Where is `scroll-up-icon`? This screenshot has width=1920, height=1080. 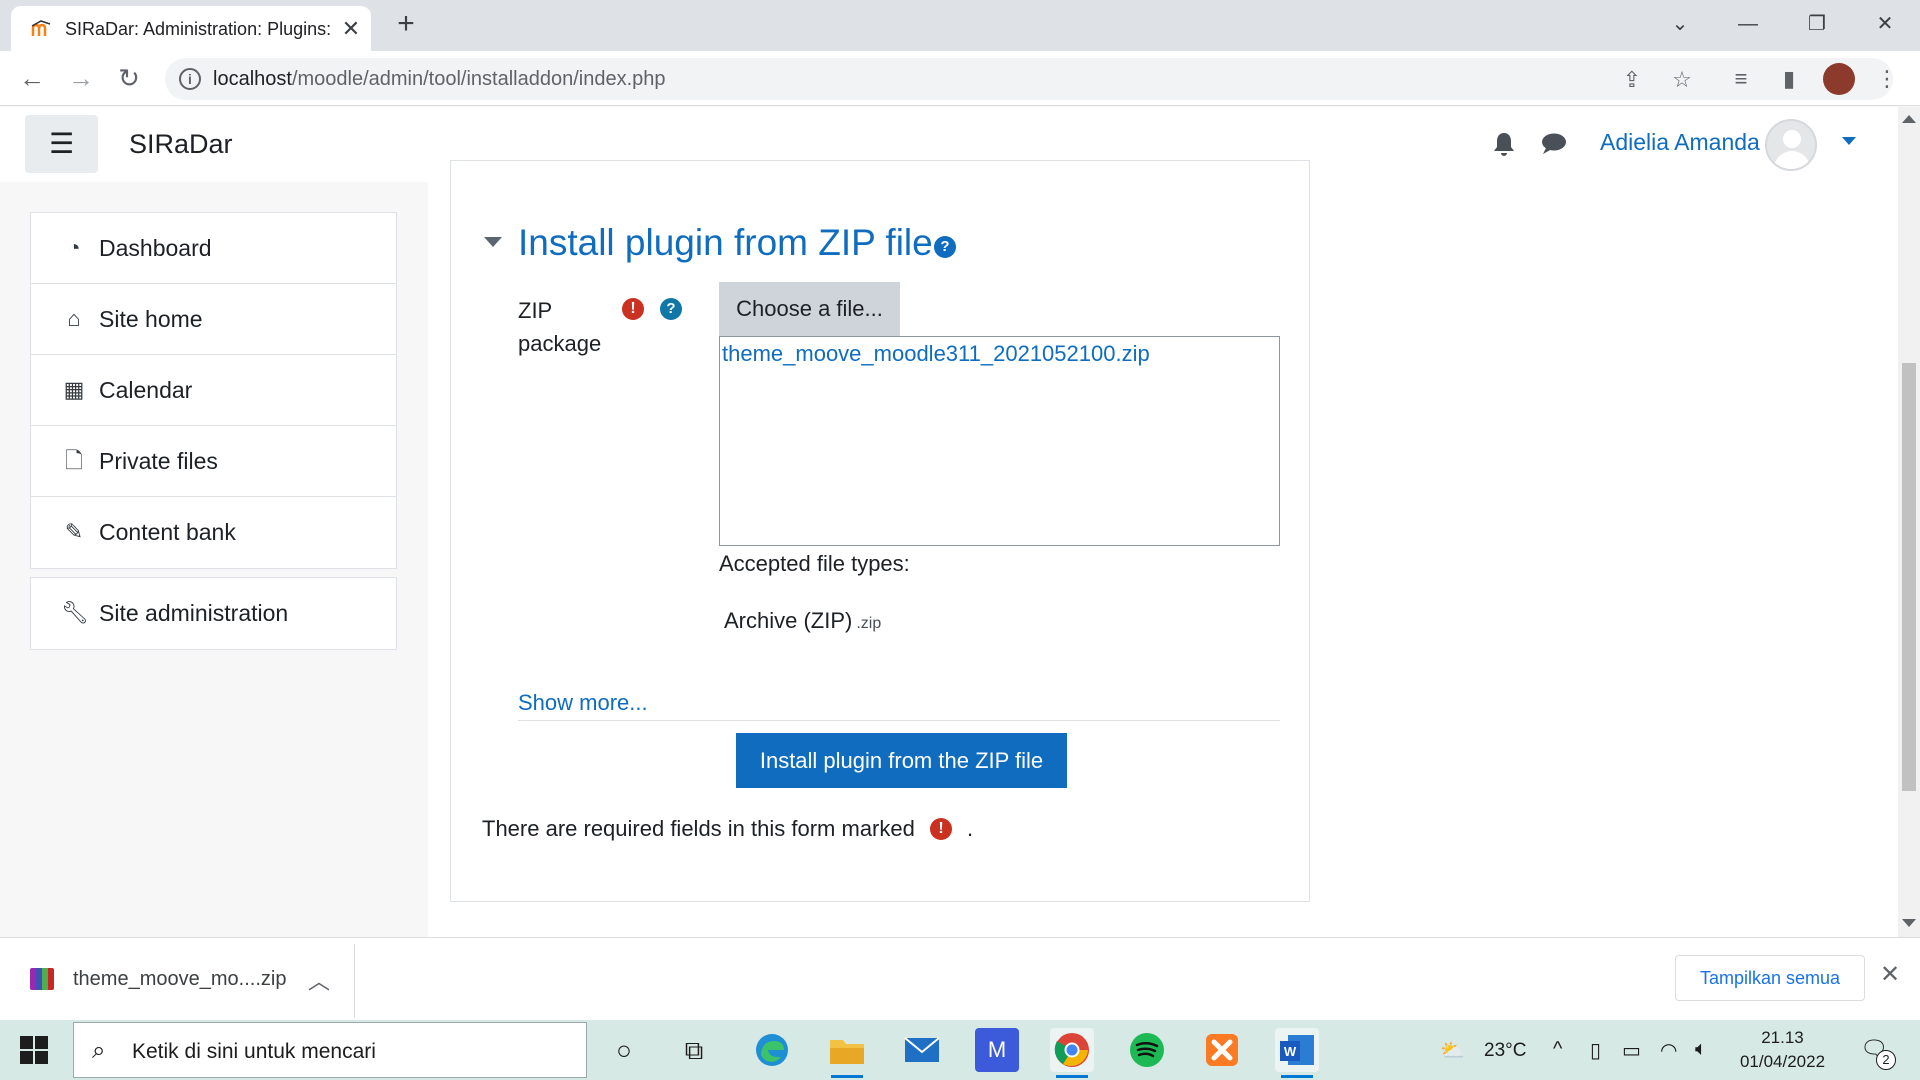
scroll-up-icon is located at coordinates (1909, 119).